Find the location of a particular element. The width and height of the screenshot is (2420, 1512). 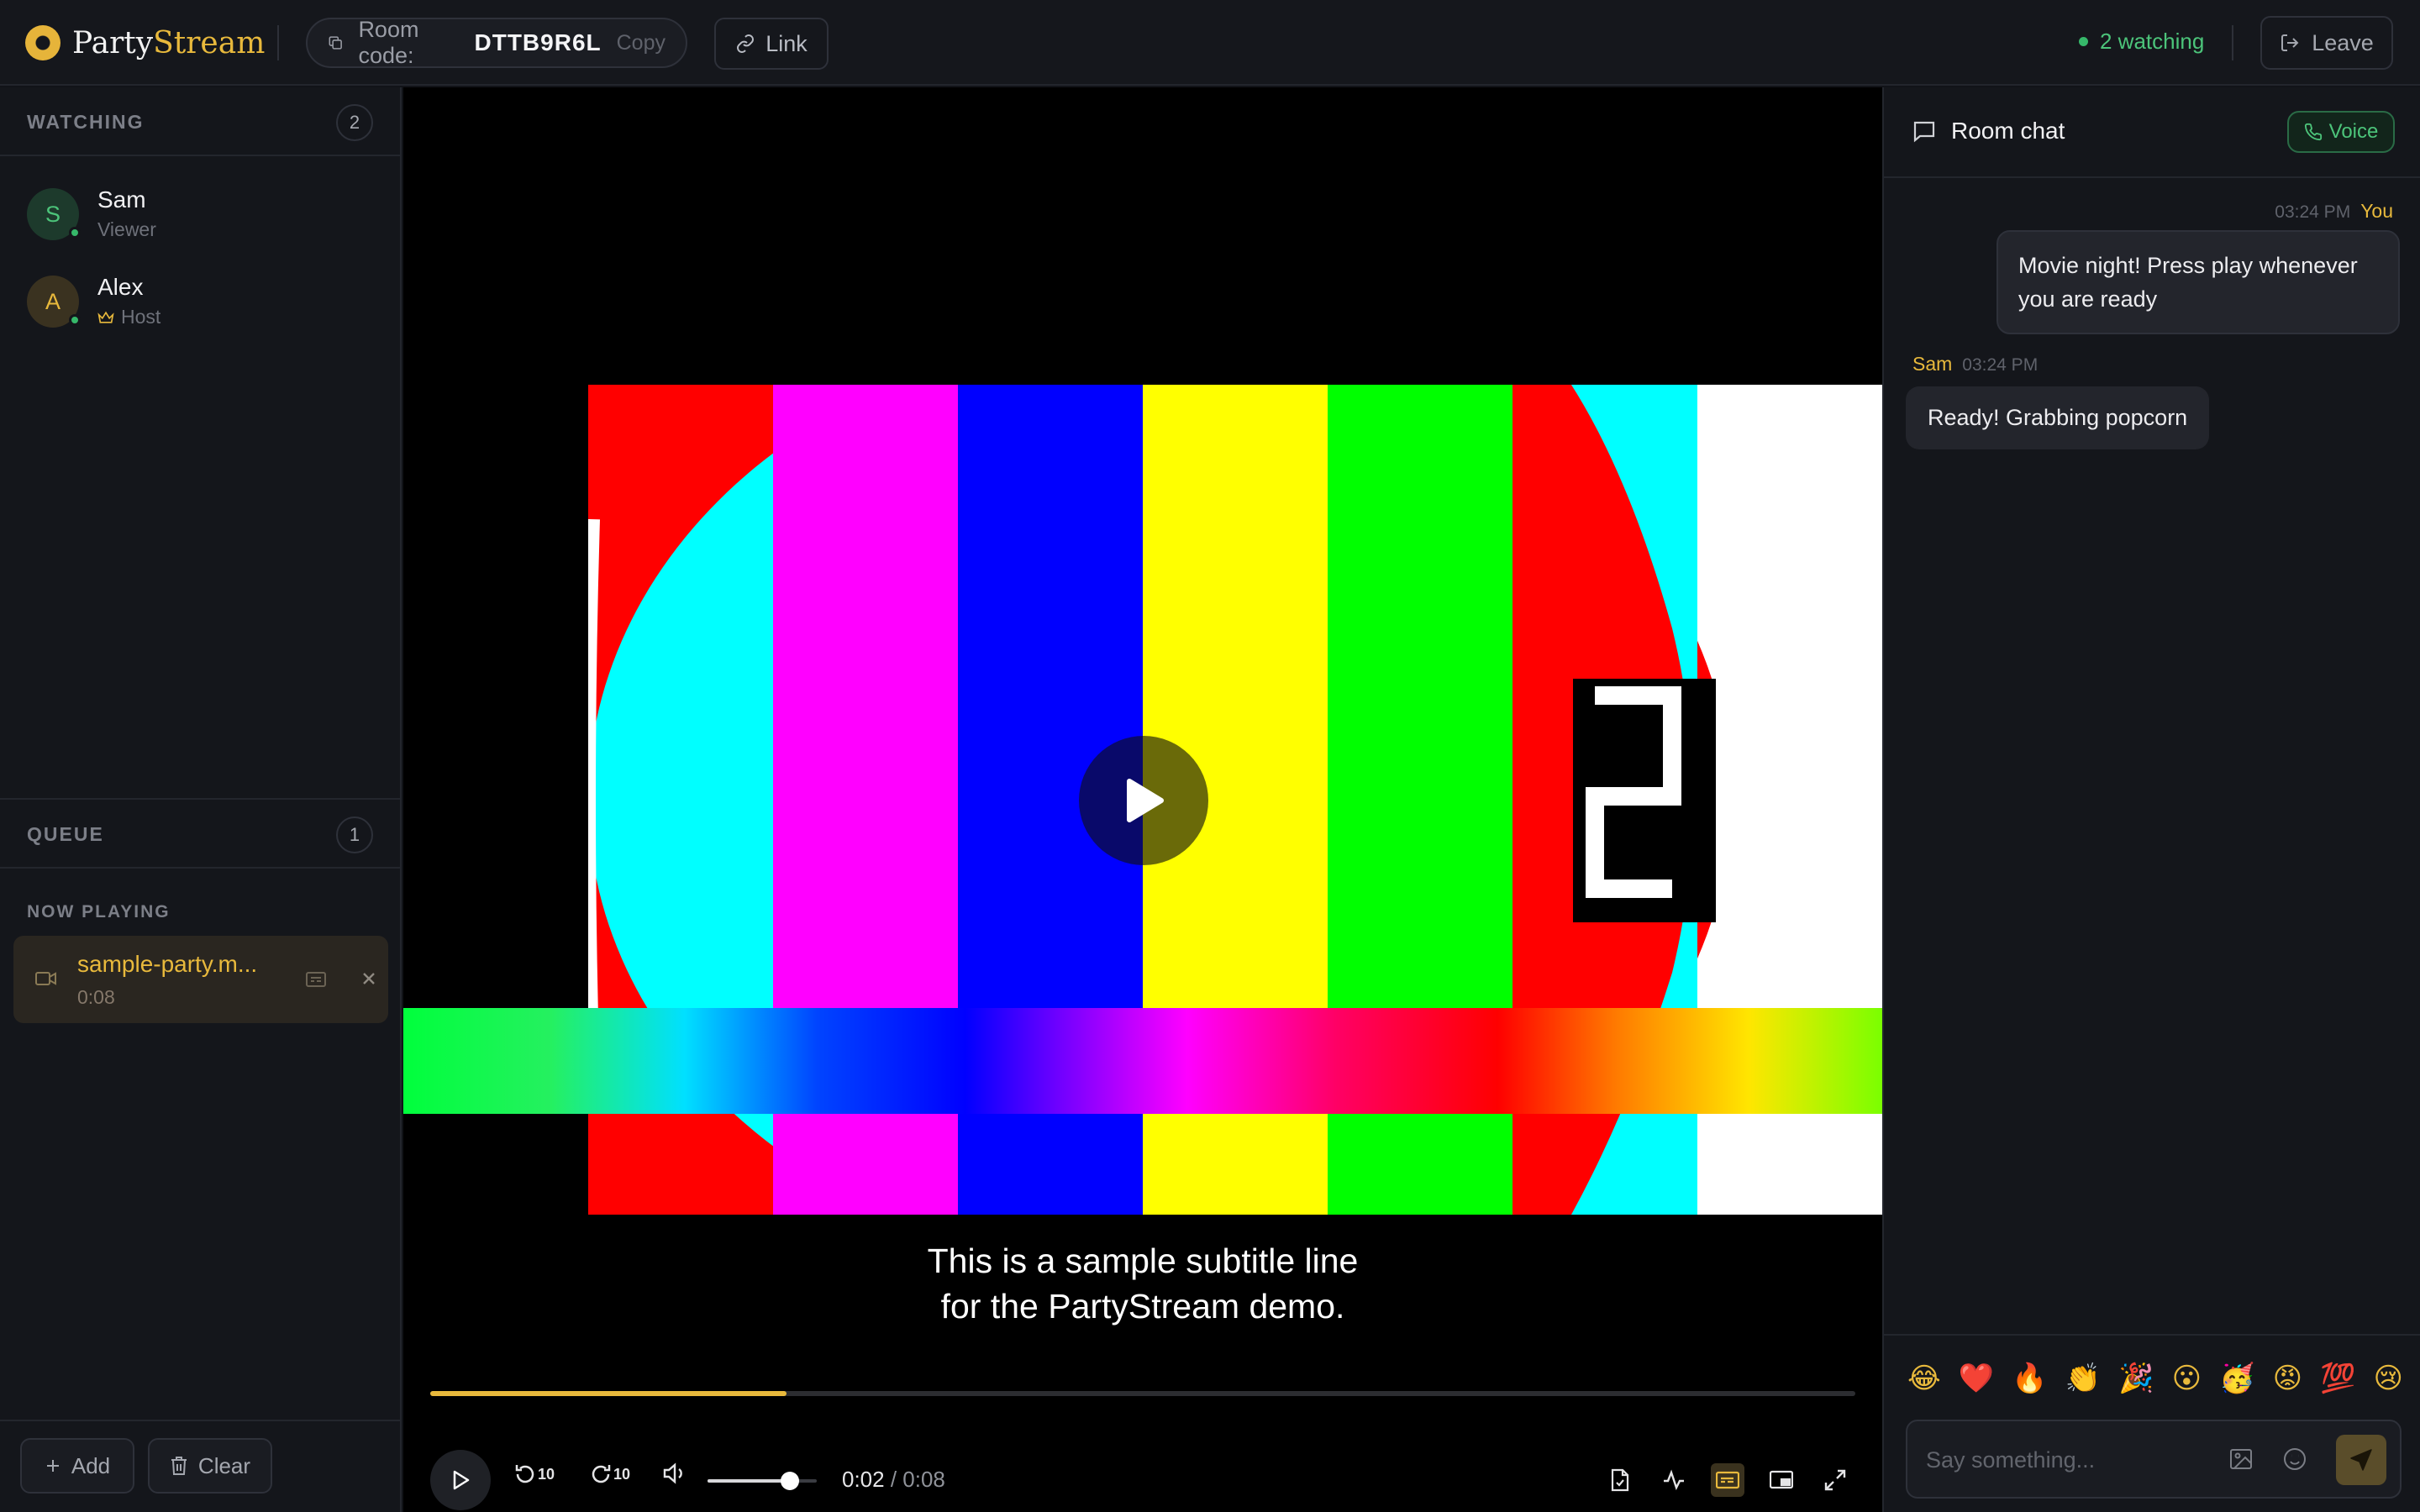

crown-icon is located at coordinates (105, 317).